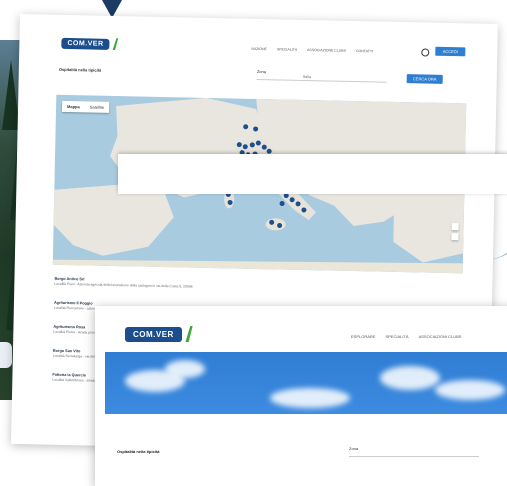  I want to click on nav-item-associazioni: ASSOCIAZIONI CLUBS, so click(440, 336).